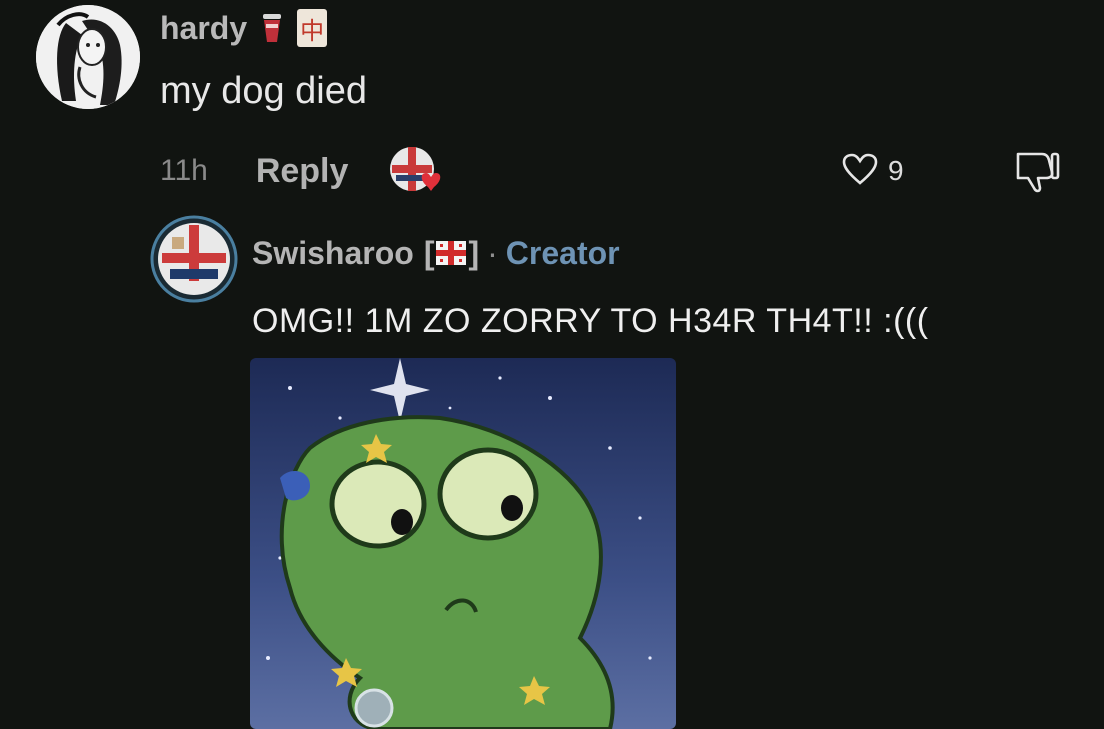  Describe the element at coordinates (451, 253) in the screenshot. I see `georgia-flag-icon` at that location.